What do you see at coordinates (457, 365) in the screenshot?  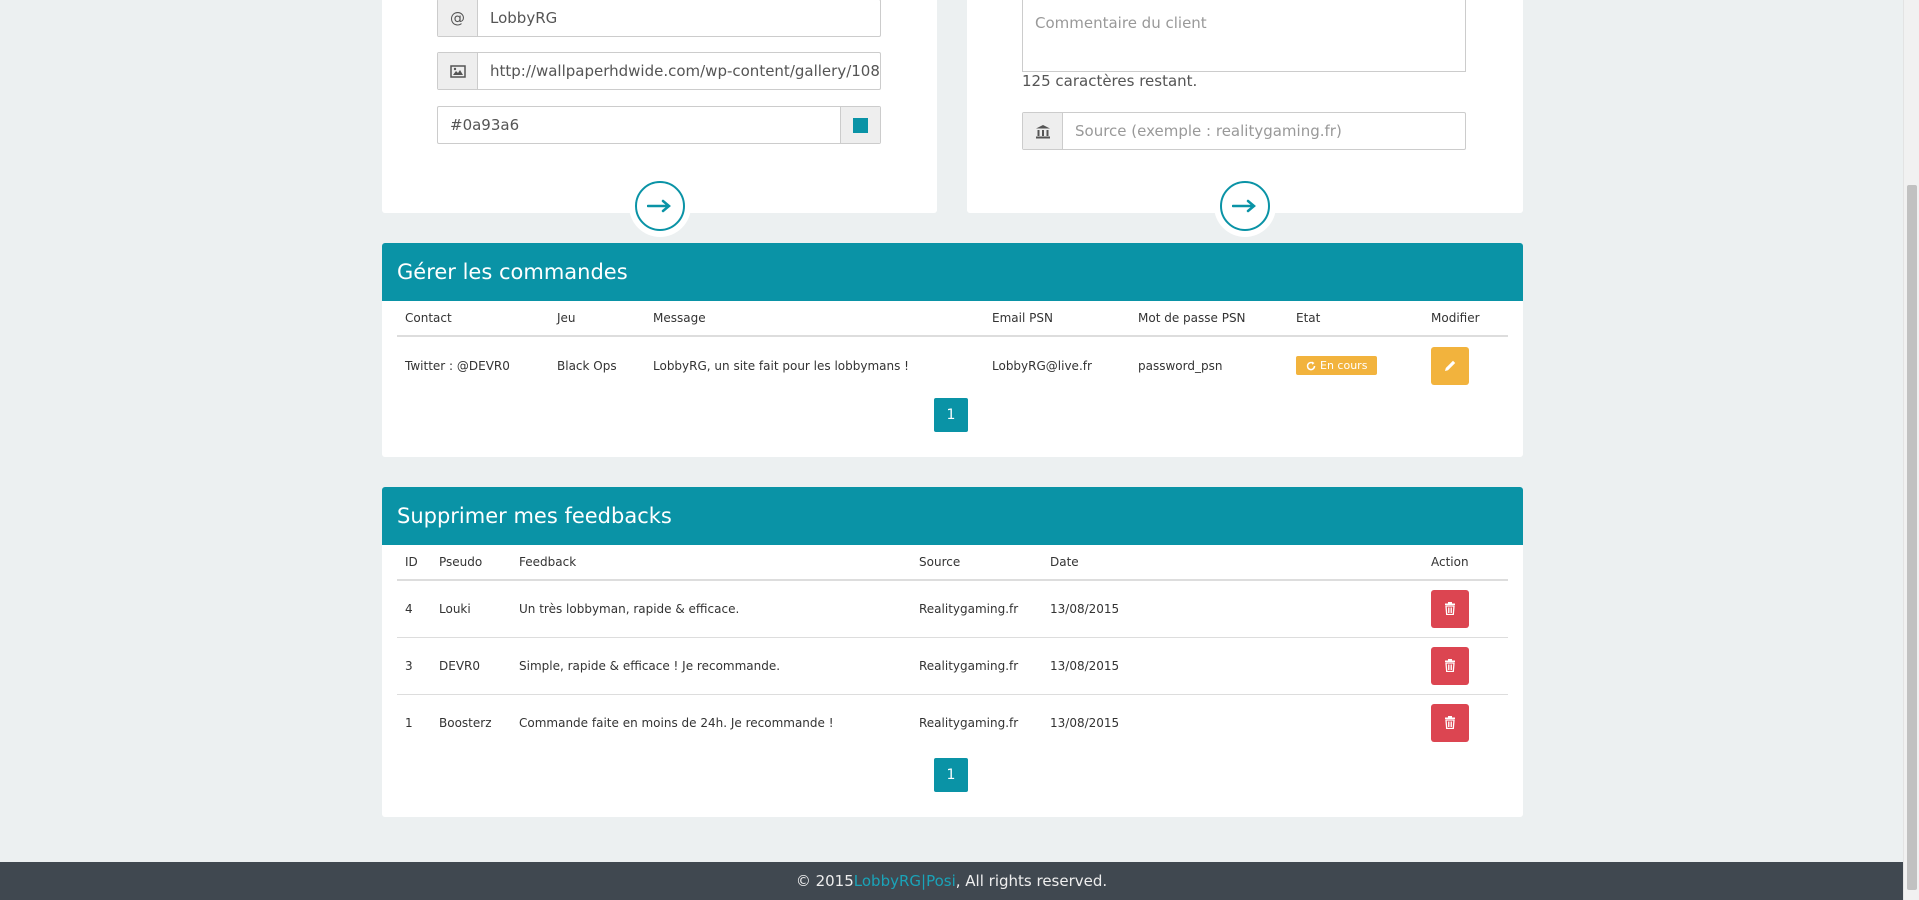 I see `order-contact: Twitter : @DEVR0` at bounding box center [457, 365].